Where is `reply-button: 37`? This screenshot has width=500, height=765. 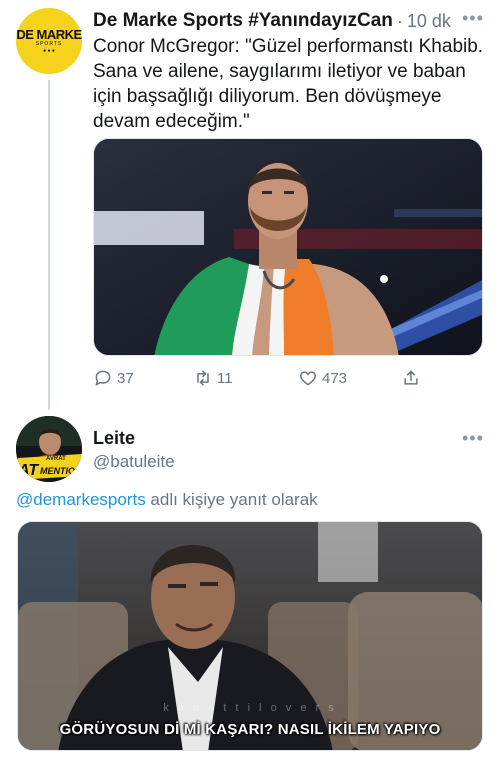 reply-button: 37 is located at coordinates (113, 378).